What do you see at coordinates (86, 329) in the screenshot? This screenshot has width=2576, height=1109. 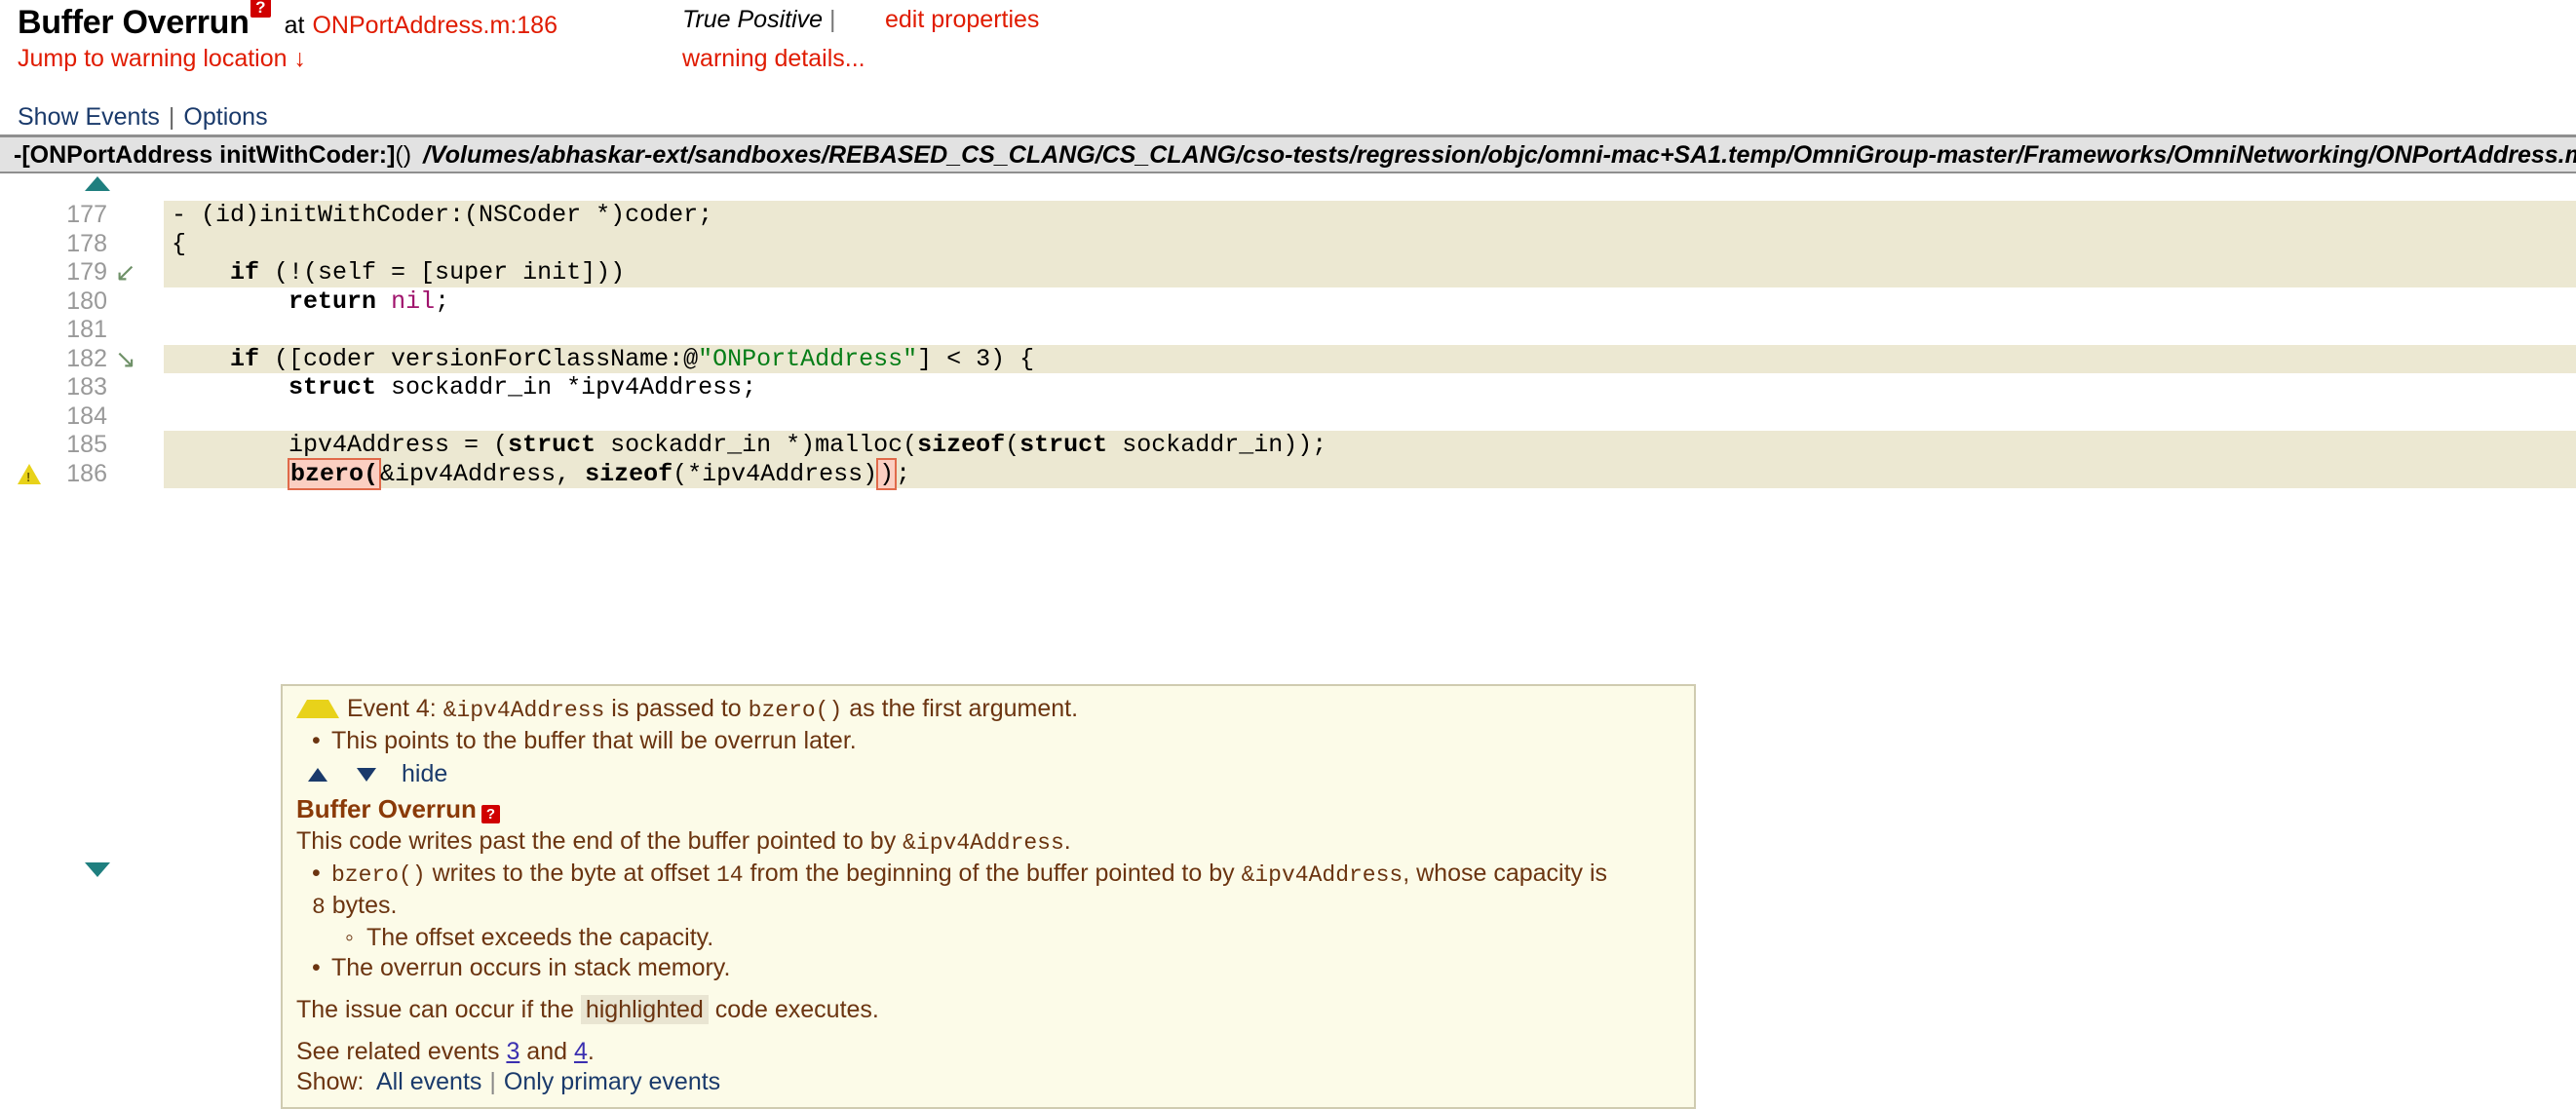 I see `line-number: 181` at bounding box center [86, 329].